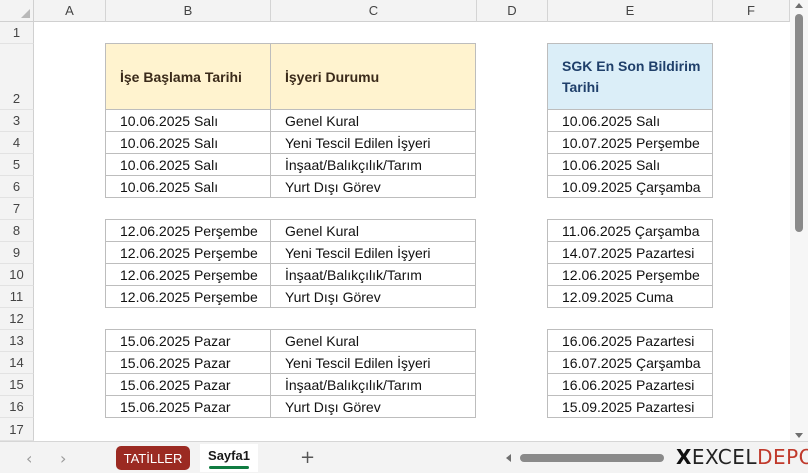 Image resolution: width=808 pixels, height=473 pixels. I want to click on vertical-scrollbar, so click(799, 220).